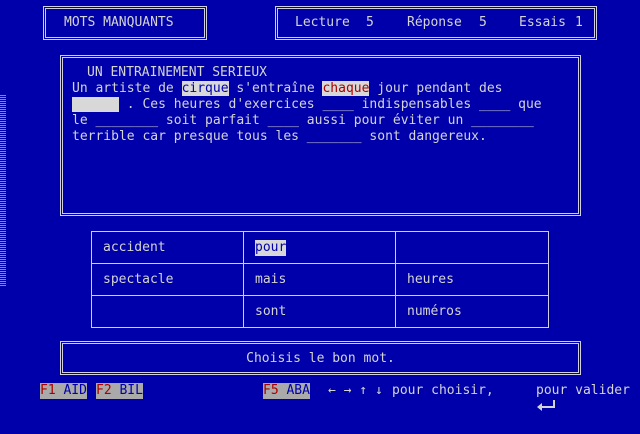 This screenshot has width=640, height=434. I want to click on choice-word: pour, so click(271, 248).